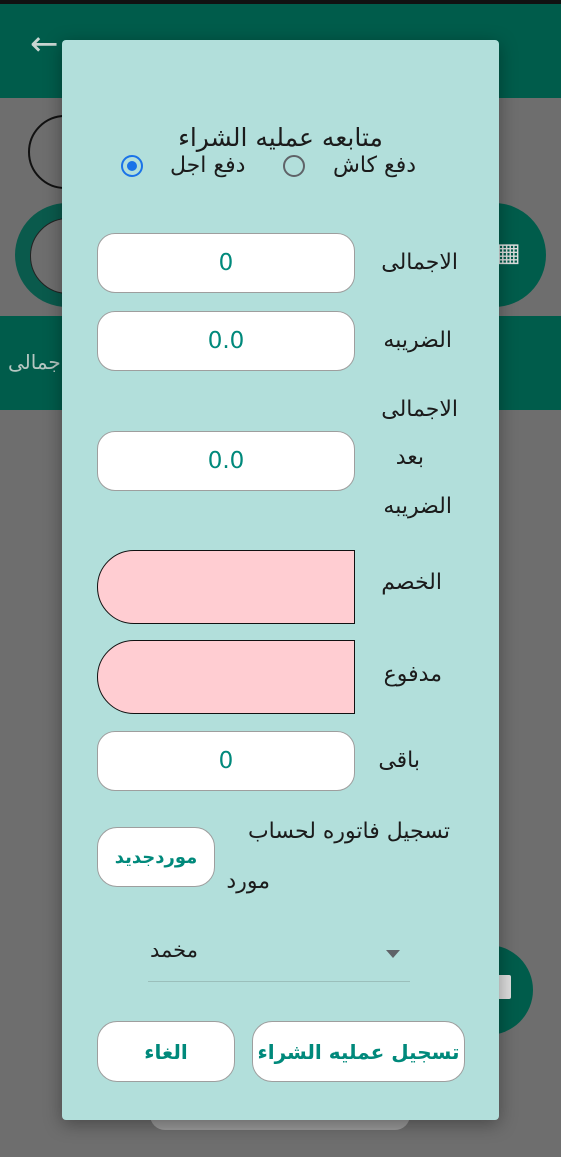 The height and width of the screenshot is (1157, 561). I want to click on total-after-tax-field: 0.0, so click(226, 461).